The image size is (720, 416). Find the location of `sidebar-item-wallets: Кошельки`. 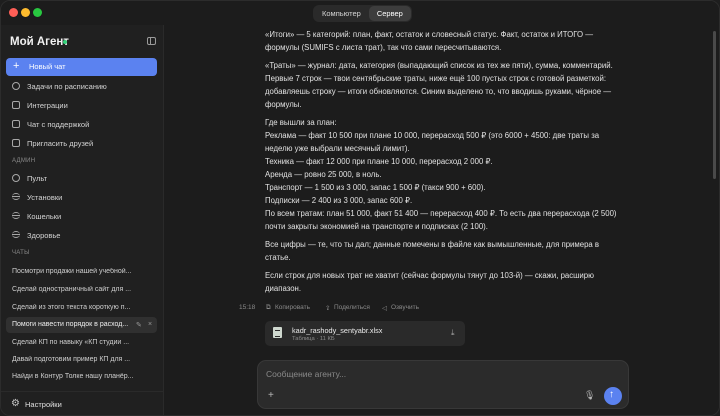

sidebar-item-wallets: Кошельки is located at coordinates (81, 216).